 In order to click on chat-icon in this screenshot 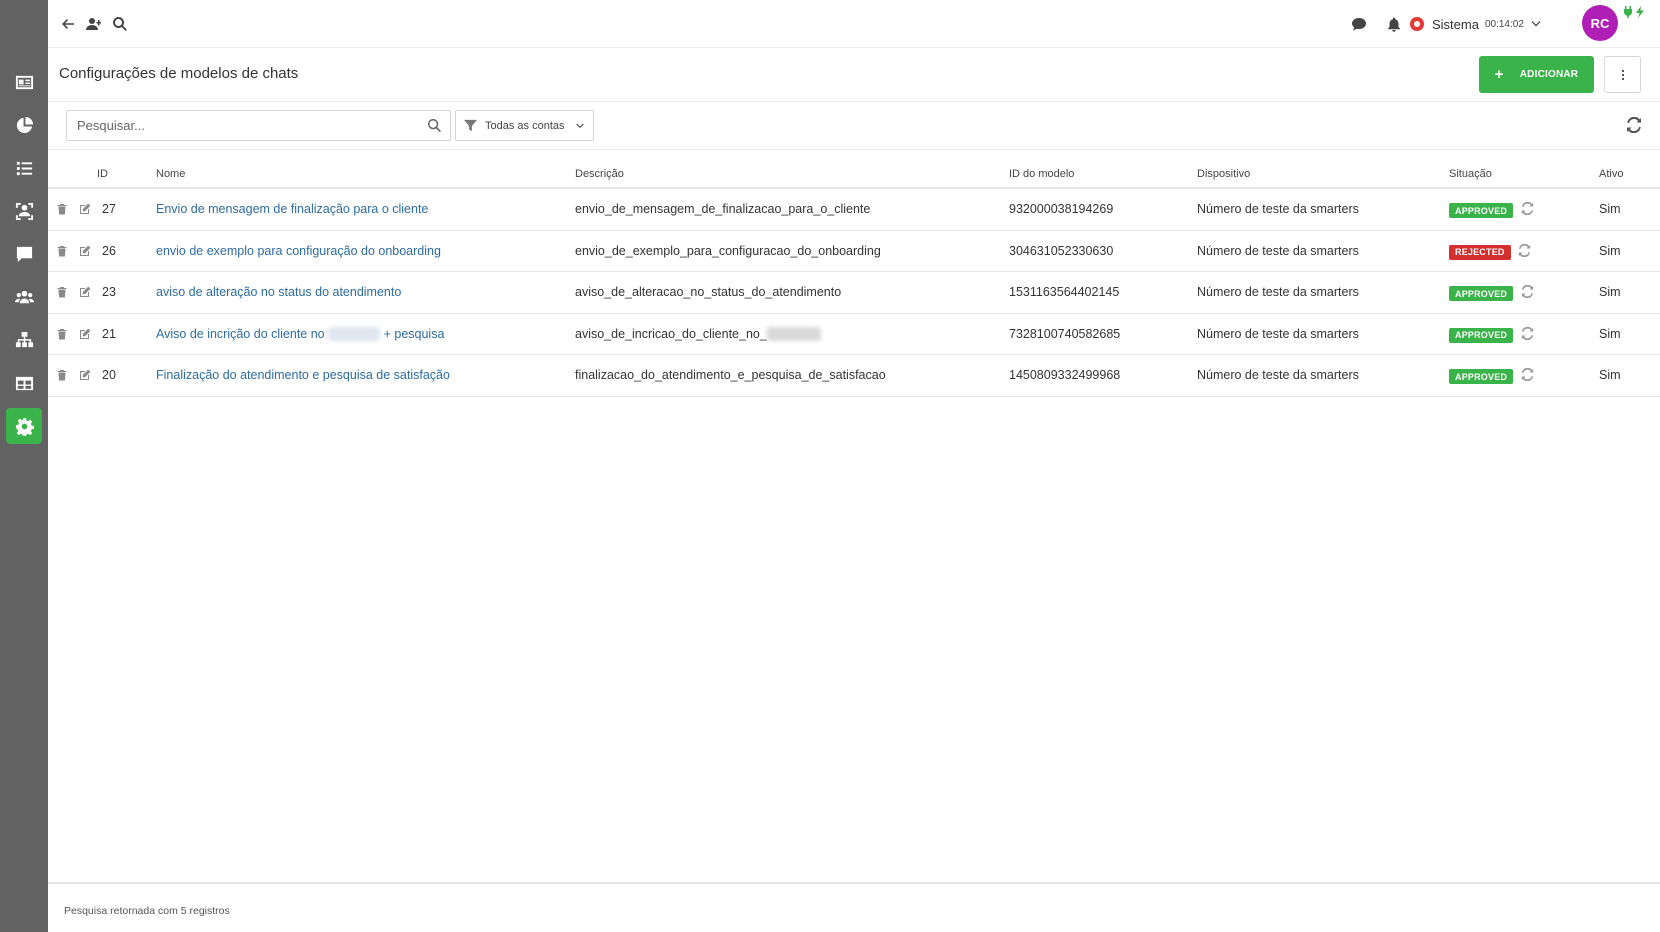, I will do `click(24, 254)`.